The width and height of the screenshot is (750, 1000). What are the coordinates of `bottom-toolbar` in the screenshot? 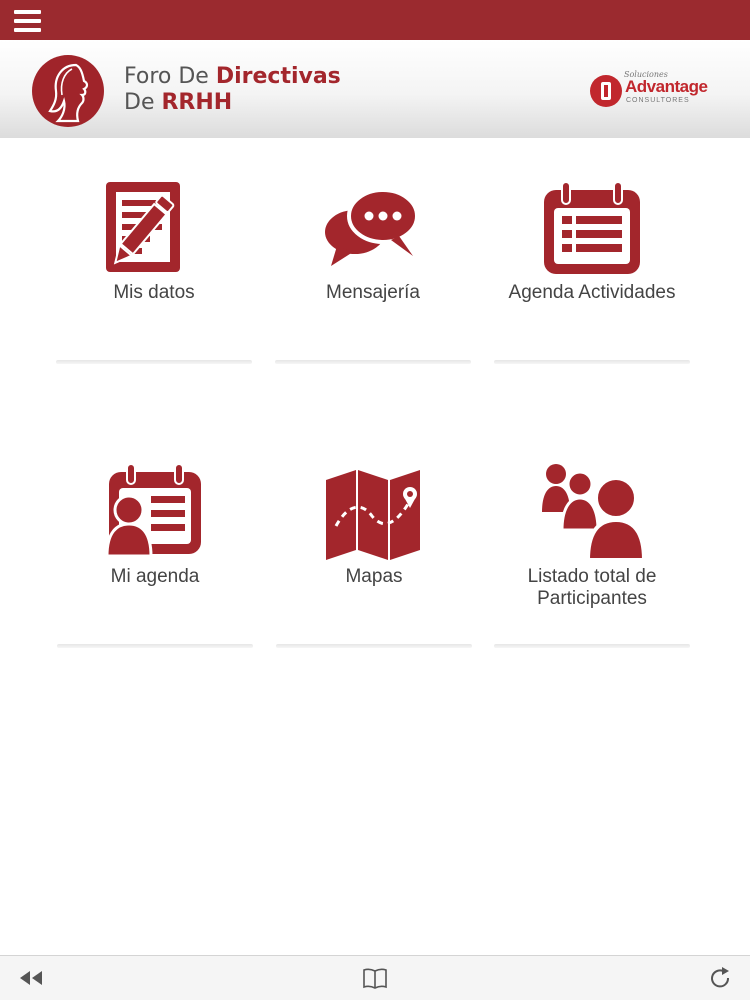 It's located at (375, 977).